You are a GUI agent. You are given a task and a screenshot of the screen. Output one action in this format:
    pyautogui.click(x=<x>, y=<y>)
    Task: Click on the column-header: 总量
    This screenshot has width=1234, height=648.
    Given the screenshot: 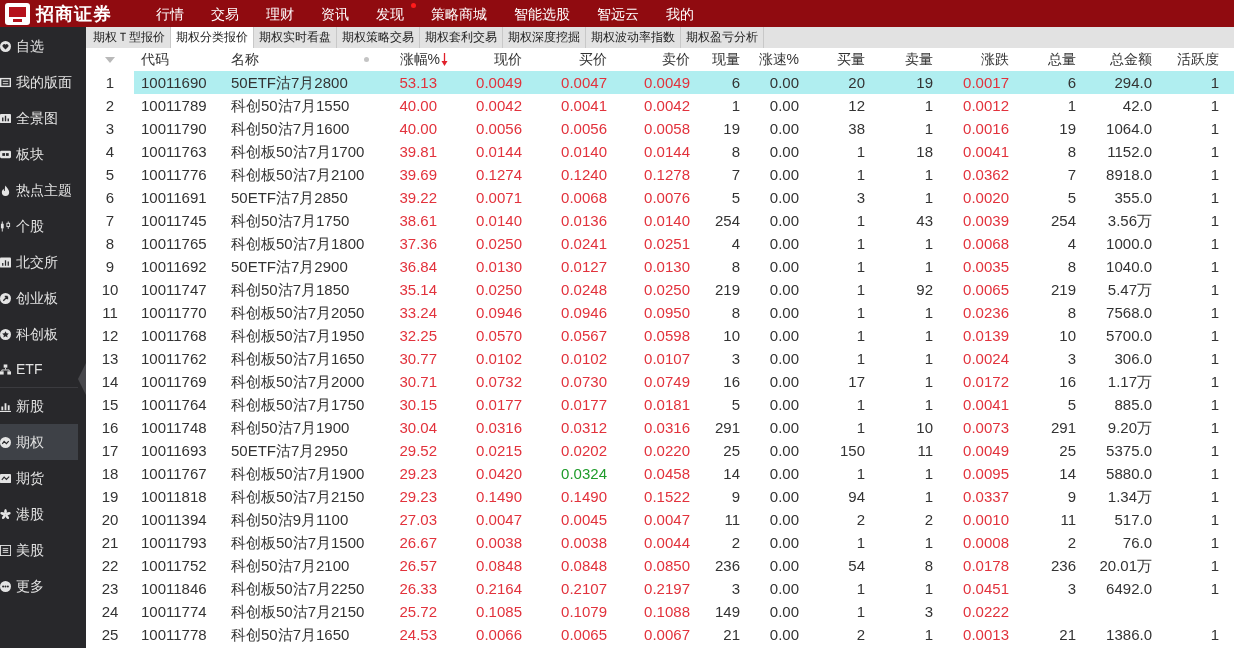 What is the action you would take?
    pyautogui.click(x=1046, y=59)
    